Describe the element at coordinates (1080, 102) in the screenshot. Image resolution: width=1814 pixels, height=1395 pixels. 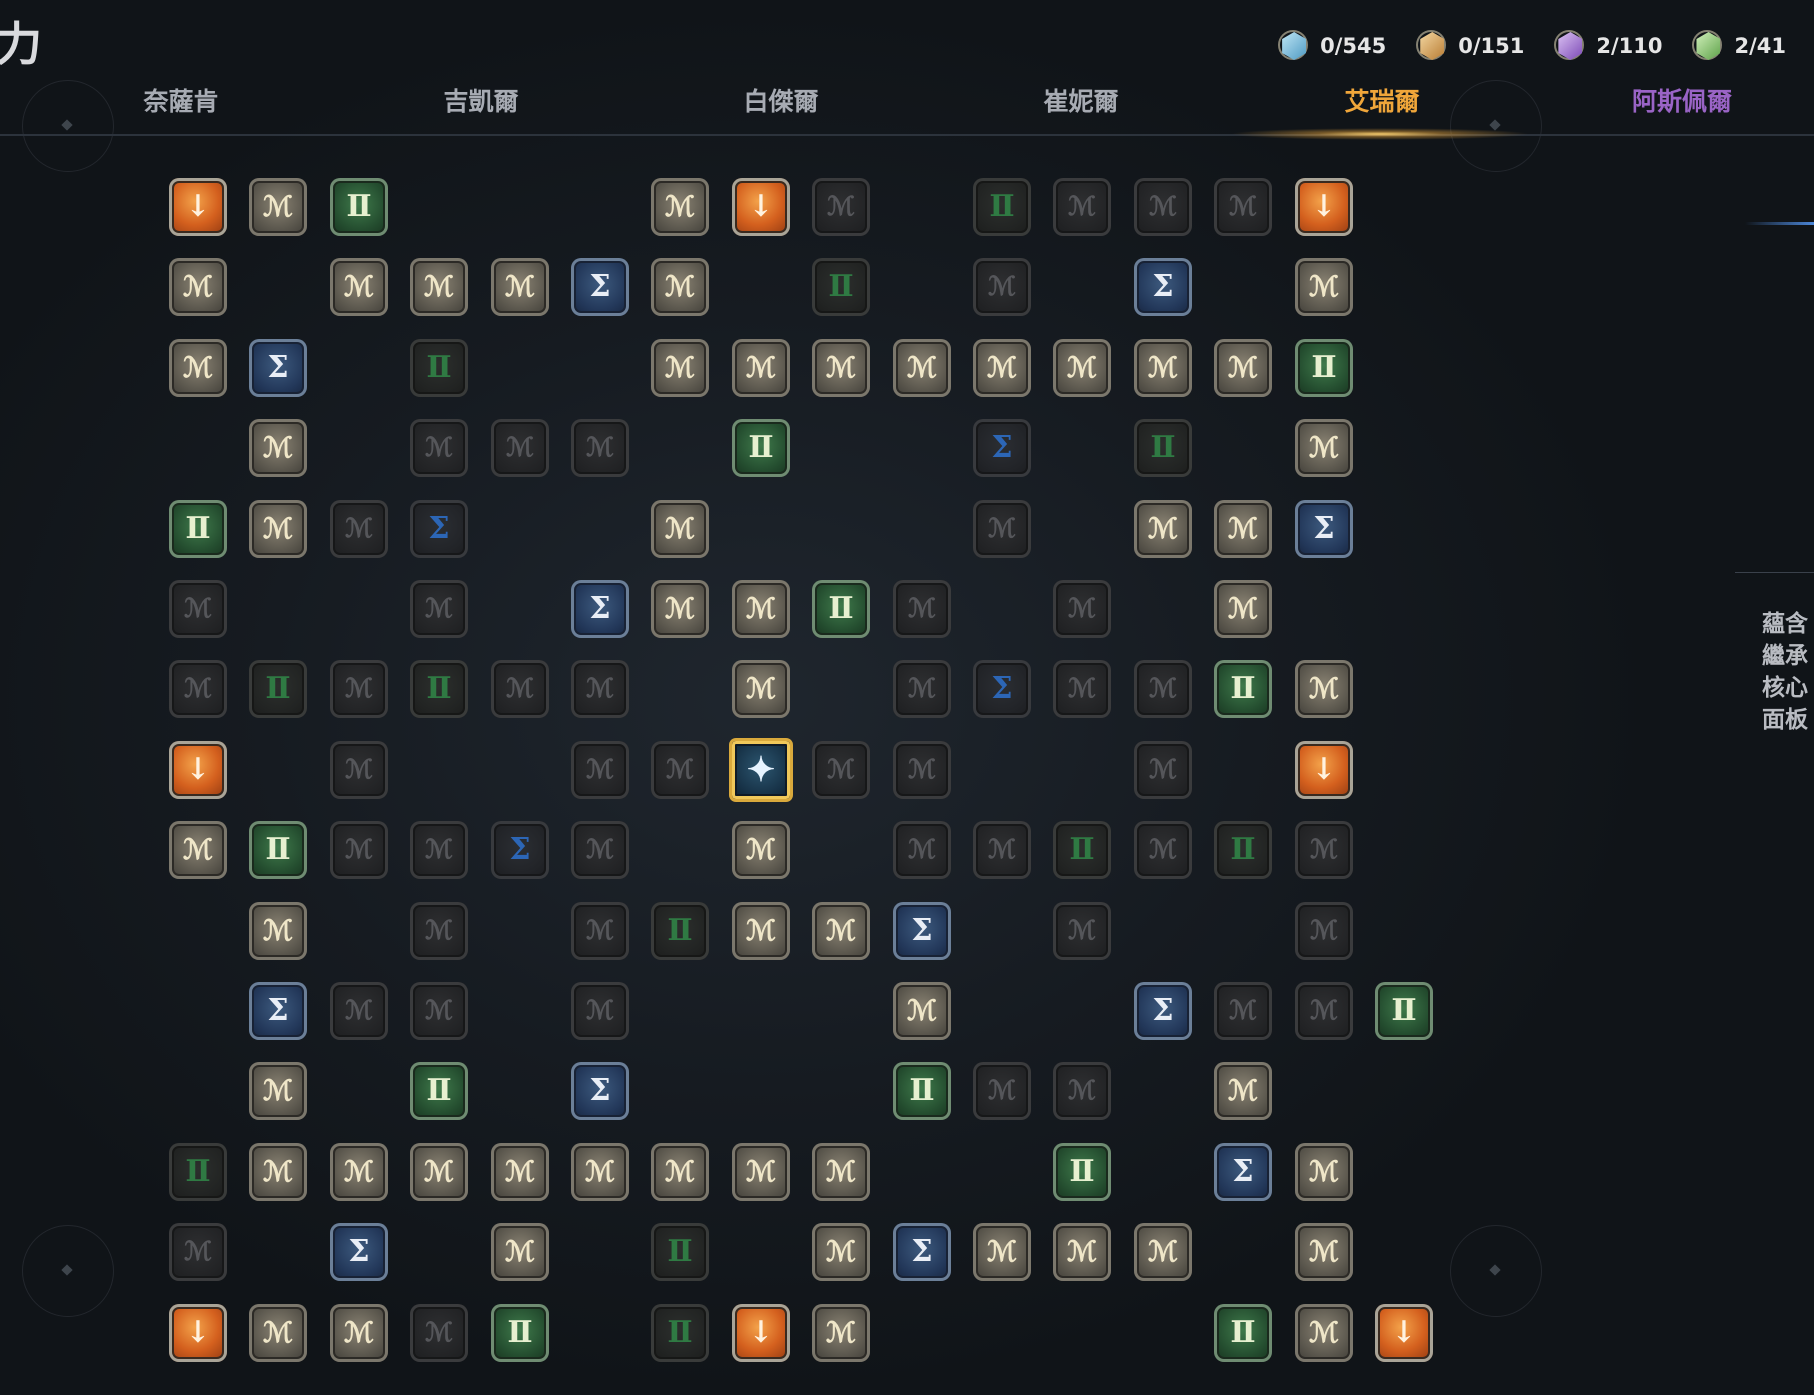
I see `tab-cuinier: 崔妮爾` at that location.